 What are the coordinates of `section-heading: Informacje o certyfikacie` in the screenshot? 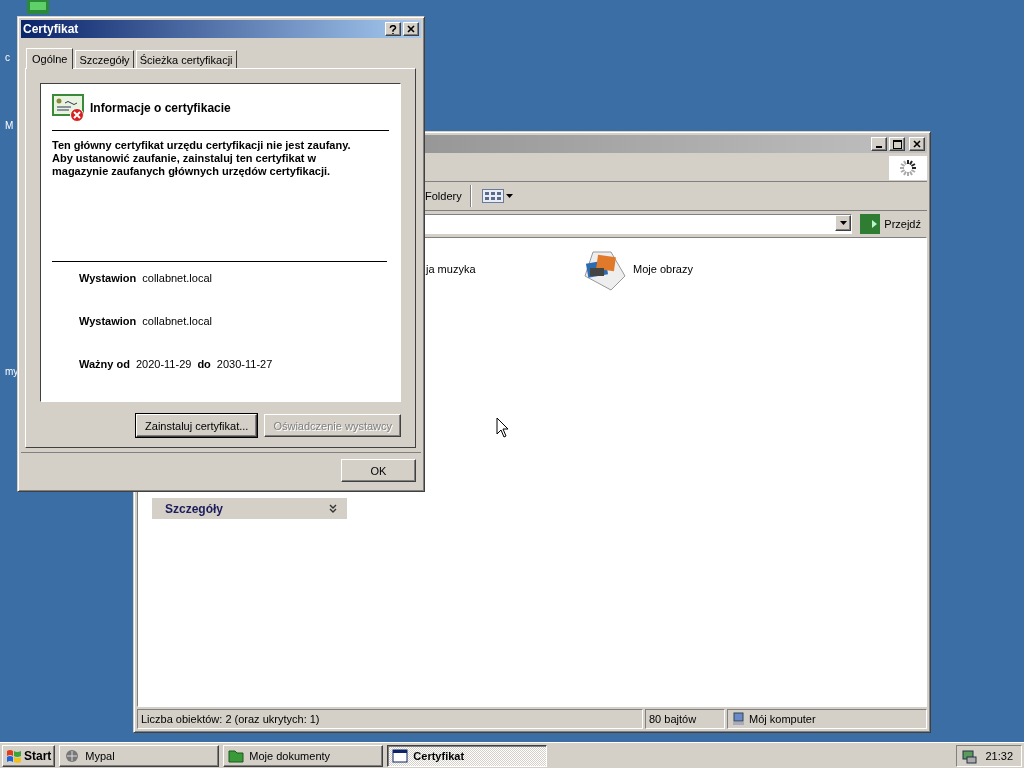 It's located at (160, 108).